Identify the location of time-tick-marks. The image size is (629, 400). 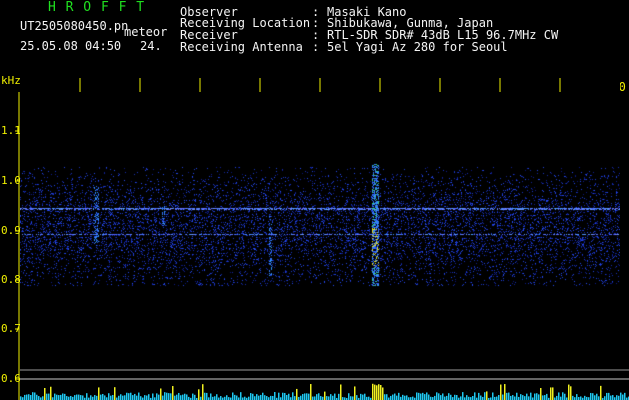
(320, 85).